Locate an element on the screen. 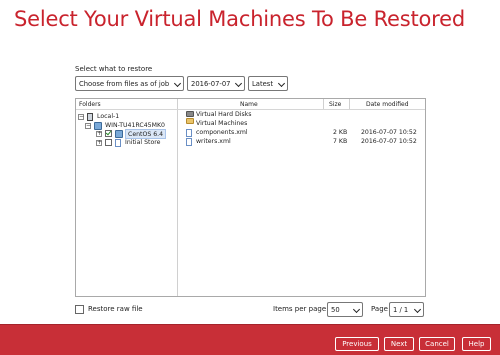 This screenshot has width=500, height=355. page-select: 1 / 1 is located at coordinates (406, 309).